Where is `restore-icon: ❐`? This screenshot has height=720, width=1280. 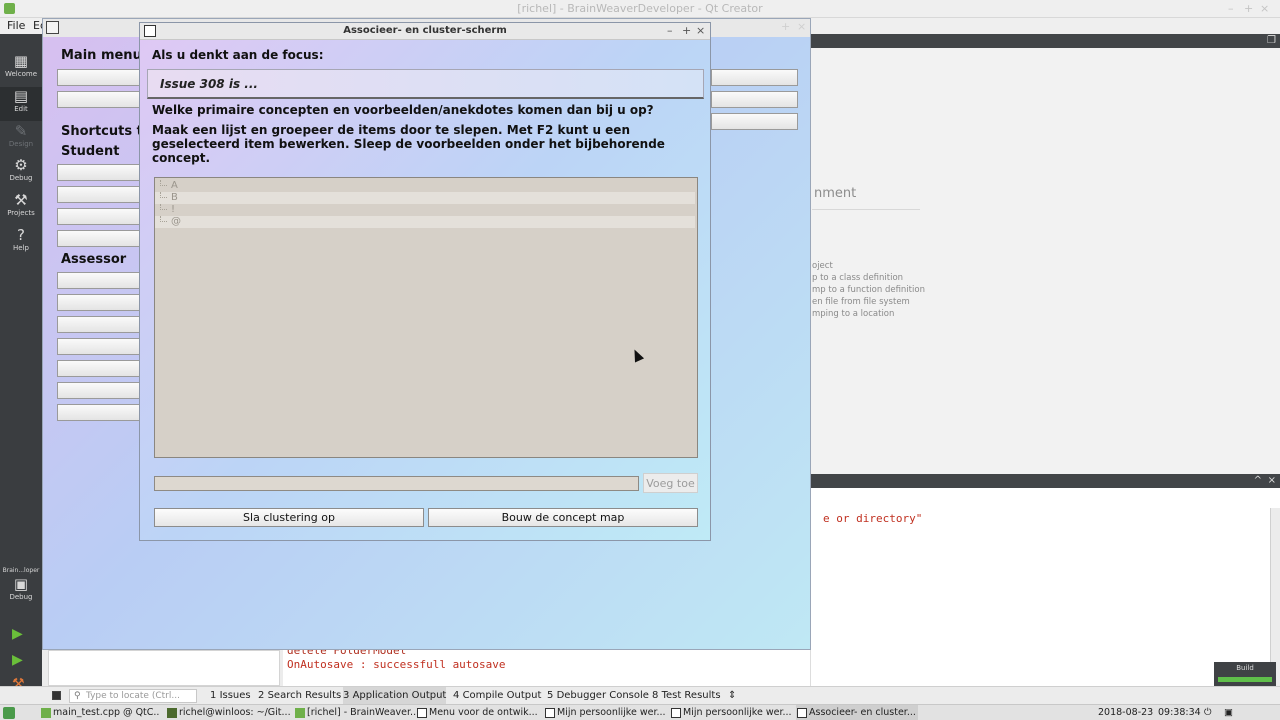
restore-icon: ❐ is located at coordinates (1271, 40).